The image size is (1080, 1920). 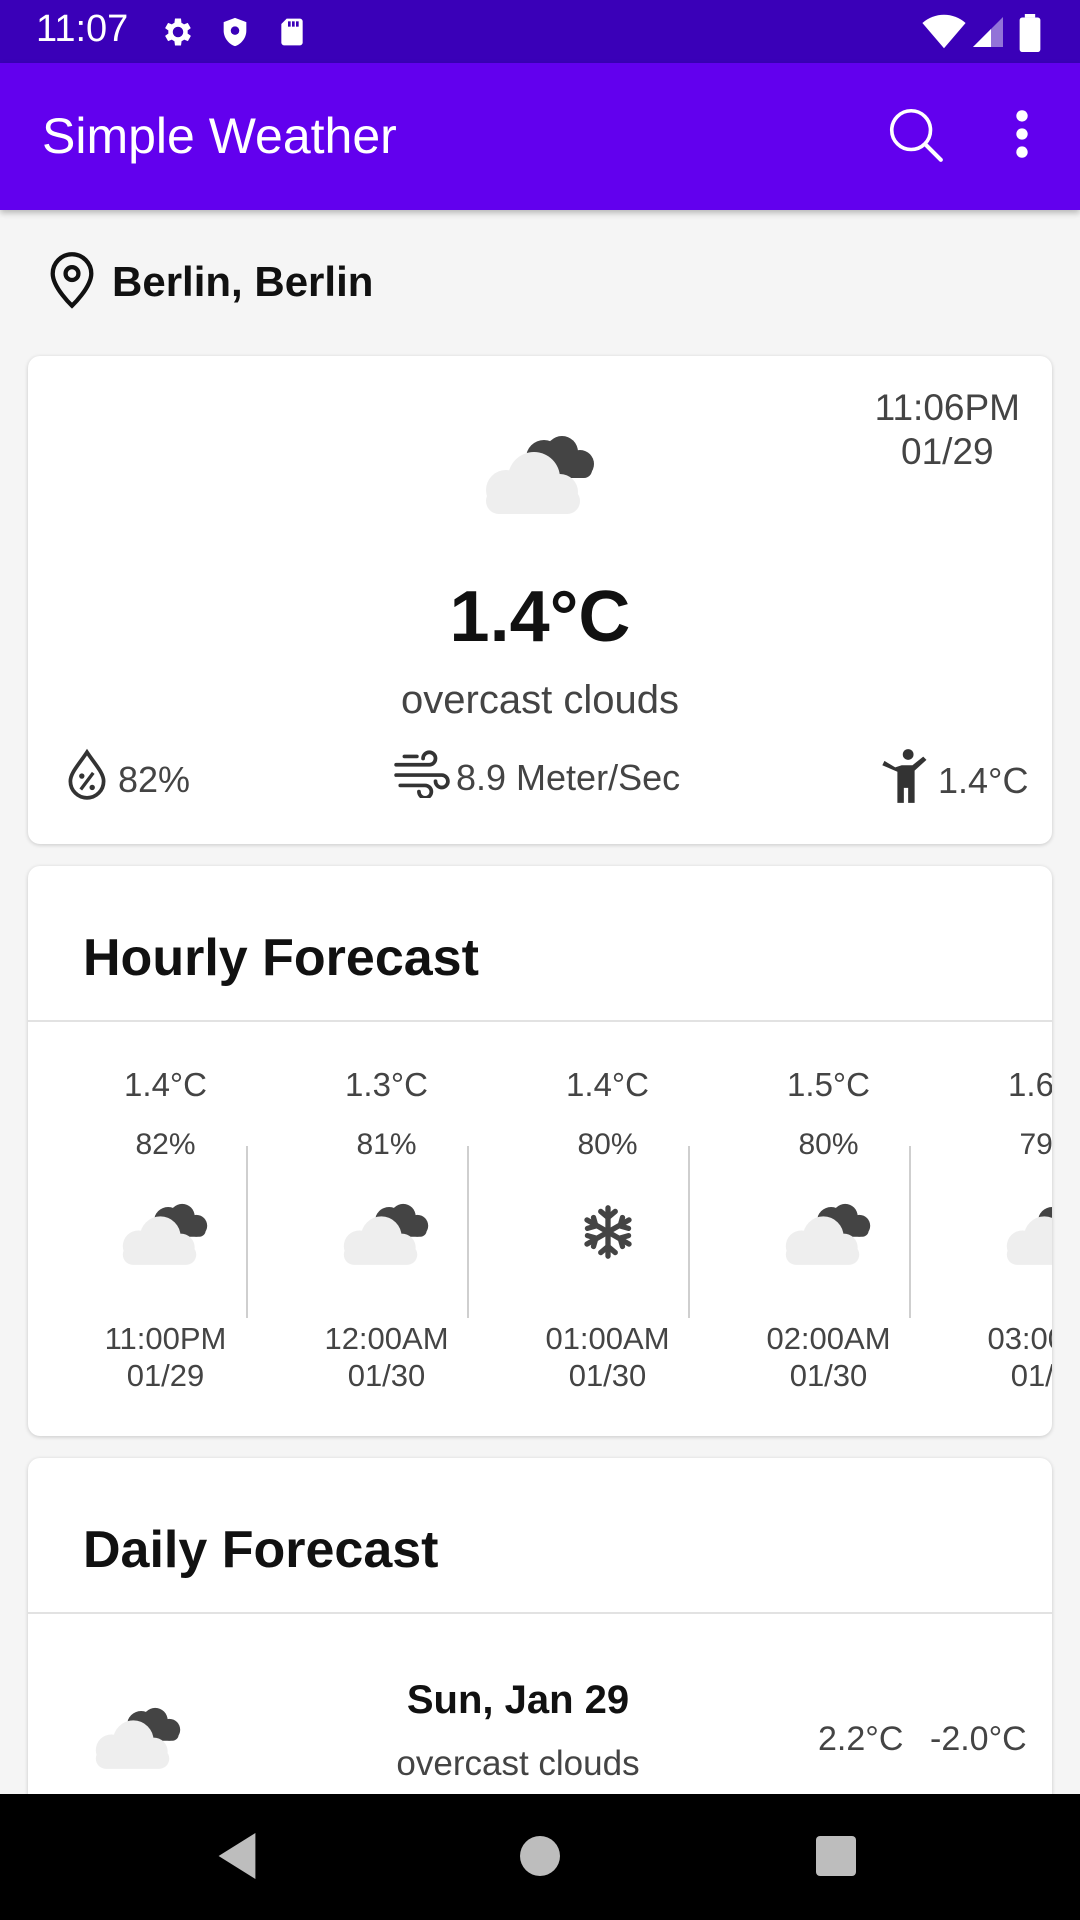 I want to click on app-title: Simple Weather, so click(x=219, y=136).